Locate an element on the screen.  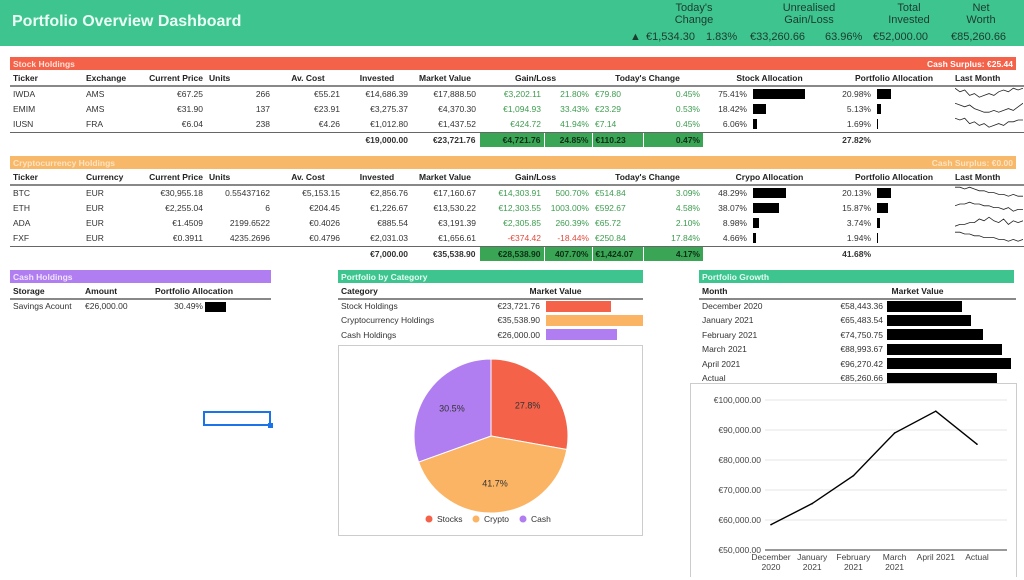
col-header: Crypo Allocation is located at coordinates (770, 178).